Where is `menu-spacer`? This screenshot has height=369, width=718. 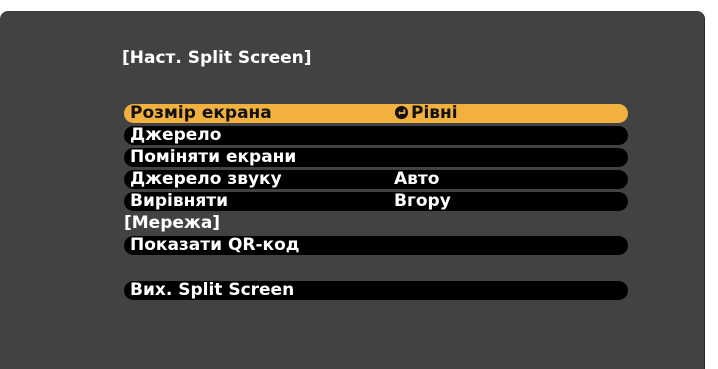
menu-spacer is located at coordinates (376, 269).